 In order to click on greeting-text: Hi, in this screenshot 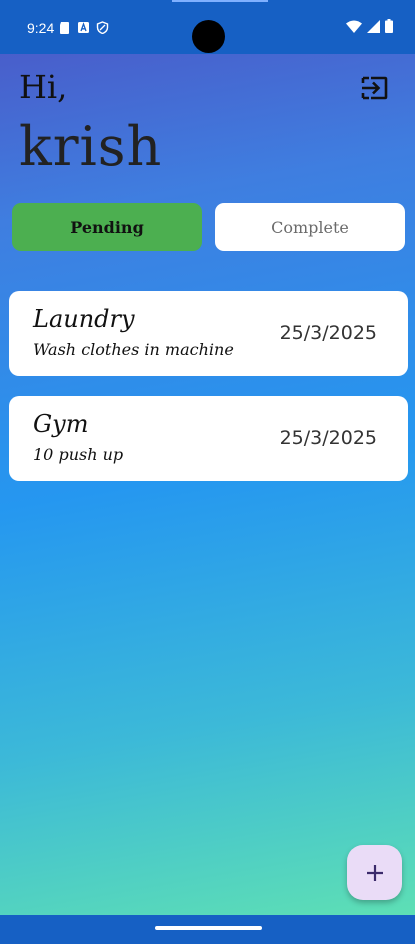, I will do `click(43, 87)`.